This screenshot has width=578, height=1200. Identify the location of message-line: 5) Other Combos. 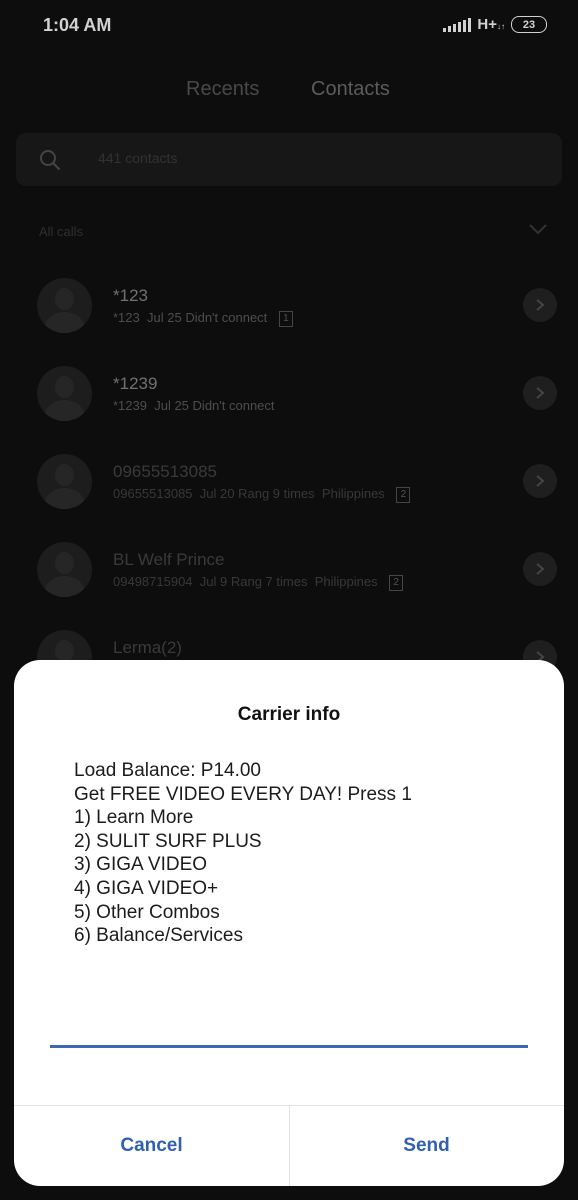
(147, 912).